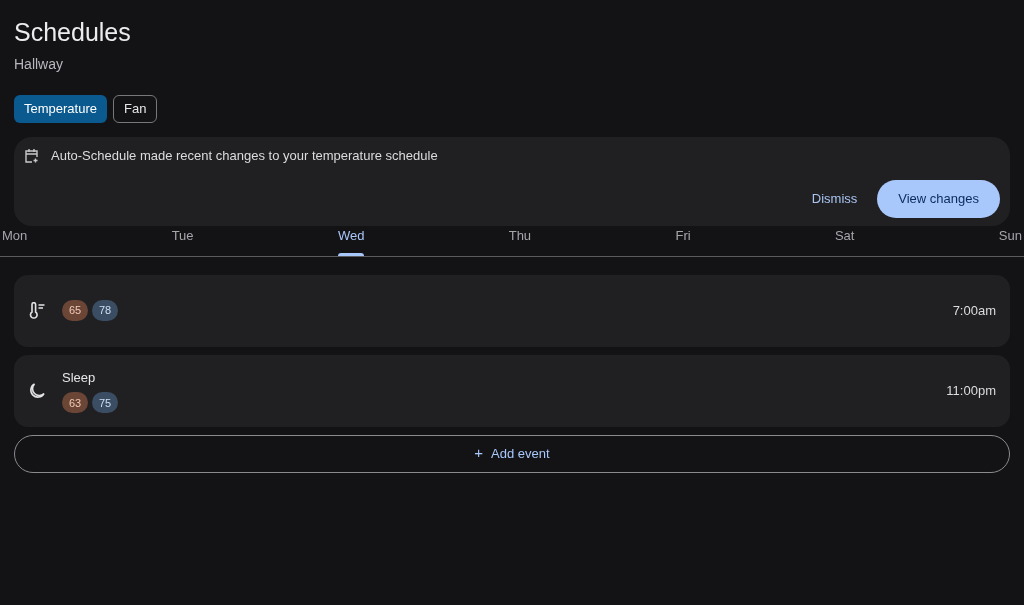  I want to click on schedule-event: 65 78 7:00am, so click(512, 310).